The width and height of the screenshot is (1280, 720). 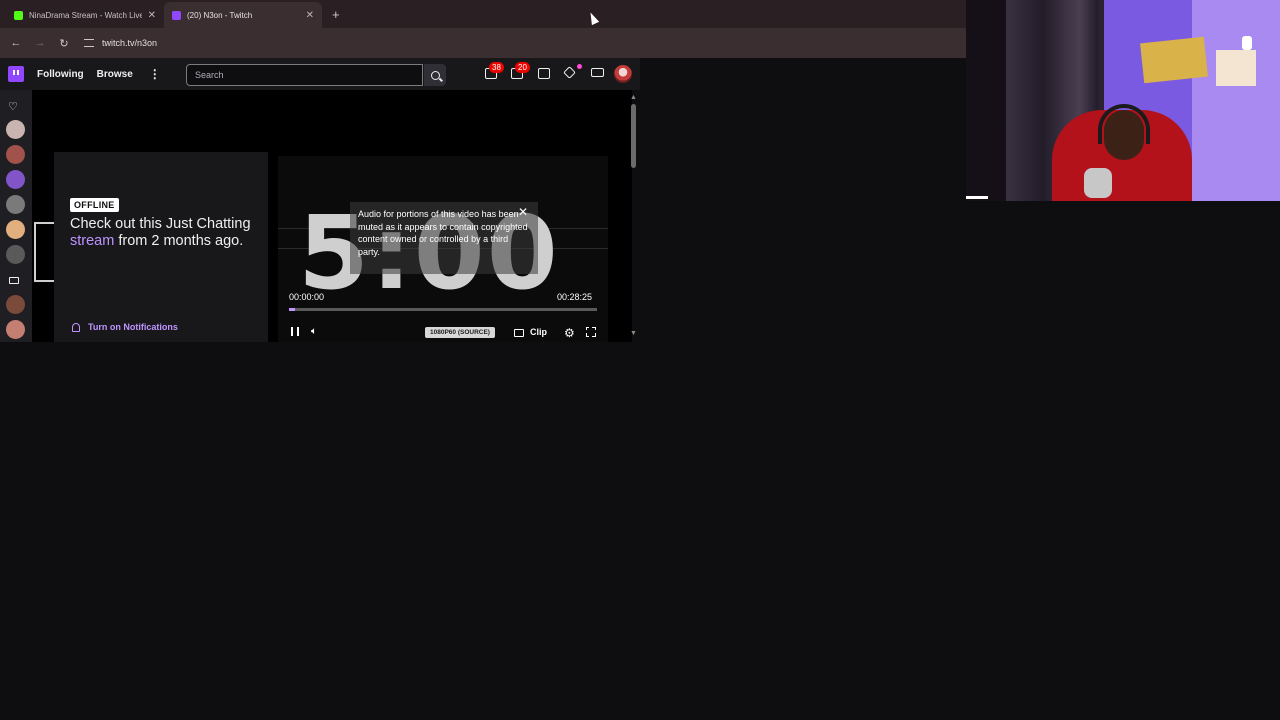 What do you see at coordinates (1123, 100) in the screenshot?
I see `webcam-overlay` at bounding box center [1123, 100].